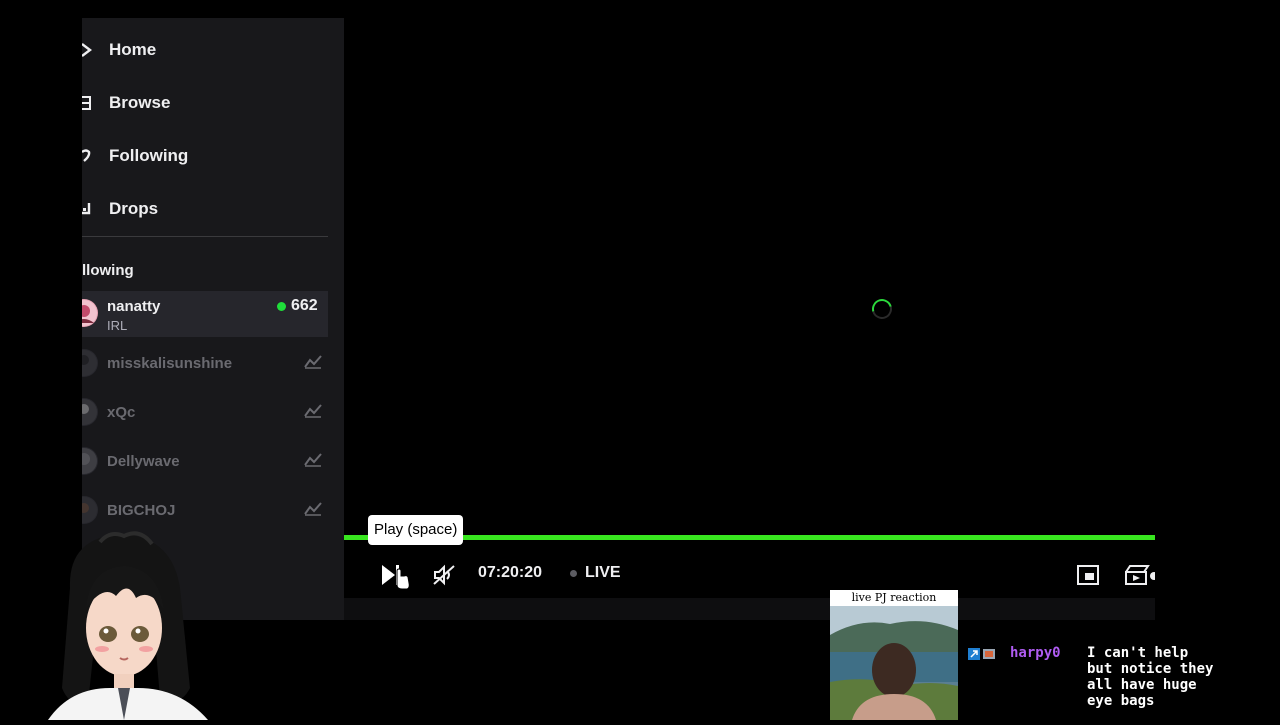 The width and height of the screenshot is (1280, 725). What do you see at coordinates (143, 461) in the screenshot?
I see `channel-name: Dellywave` at bounding box center [143, 461].